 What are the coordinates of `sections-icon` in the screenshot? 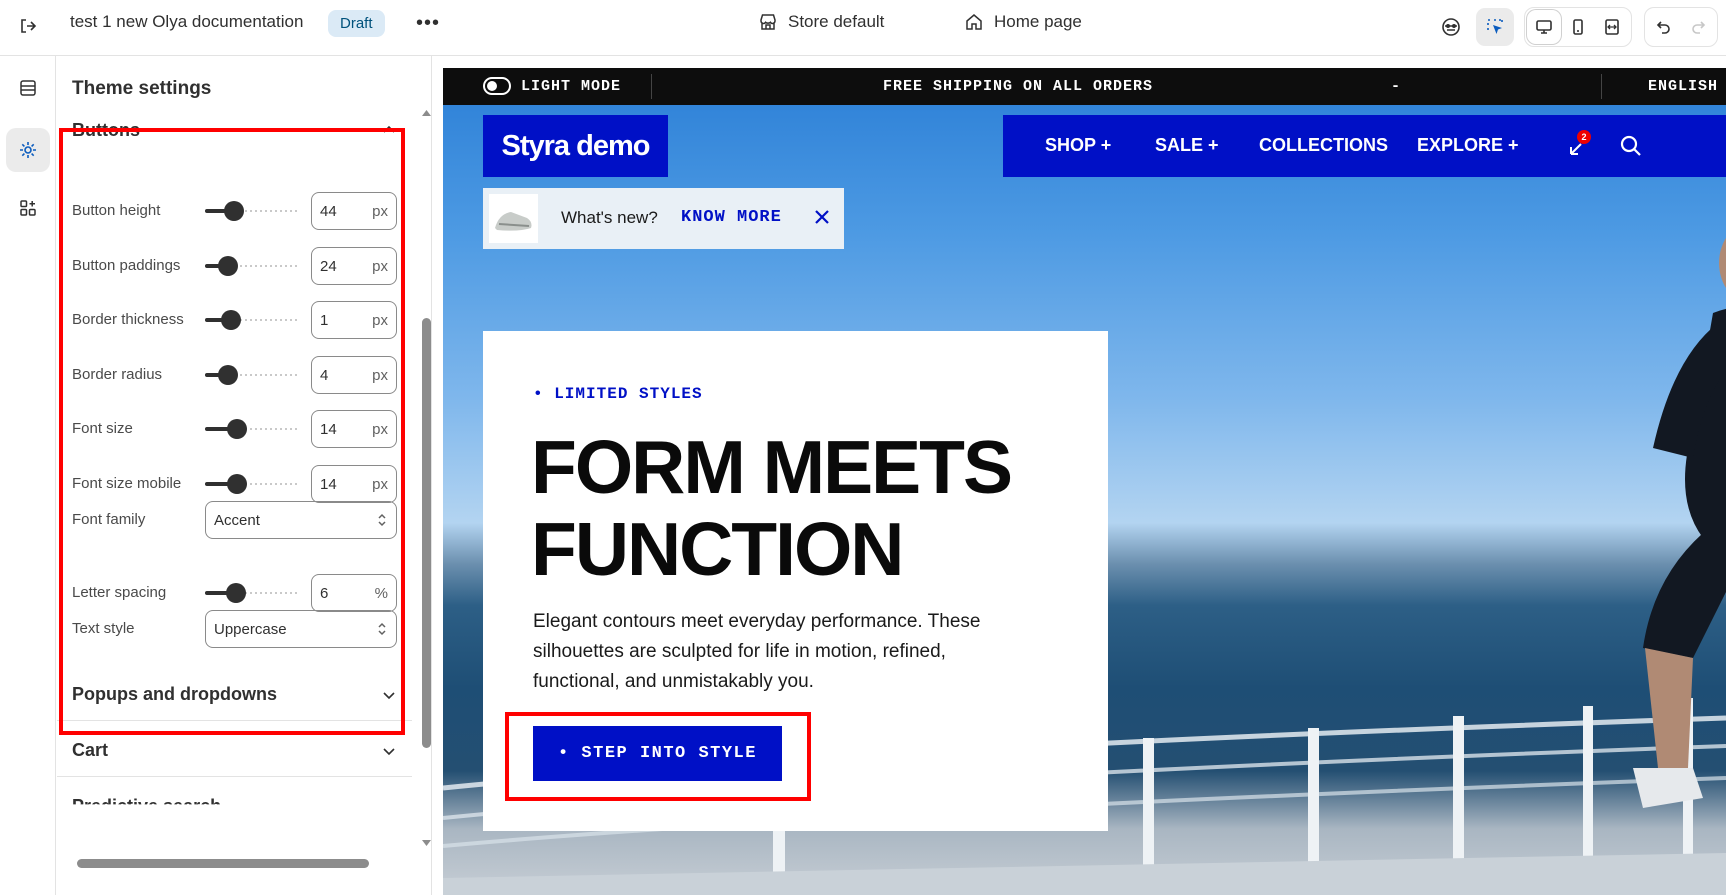 It's located at (28, 88).